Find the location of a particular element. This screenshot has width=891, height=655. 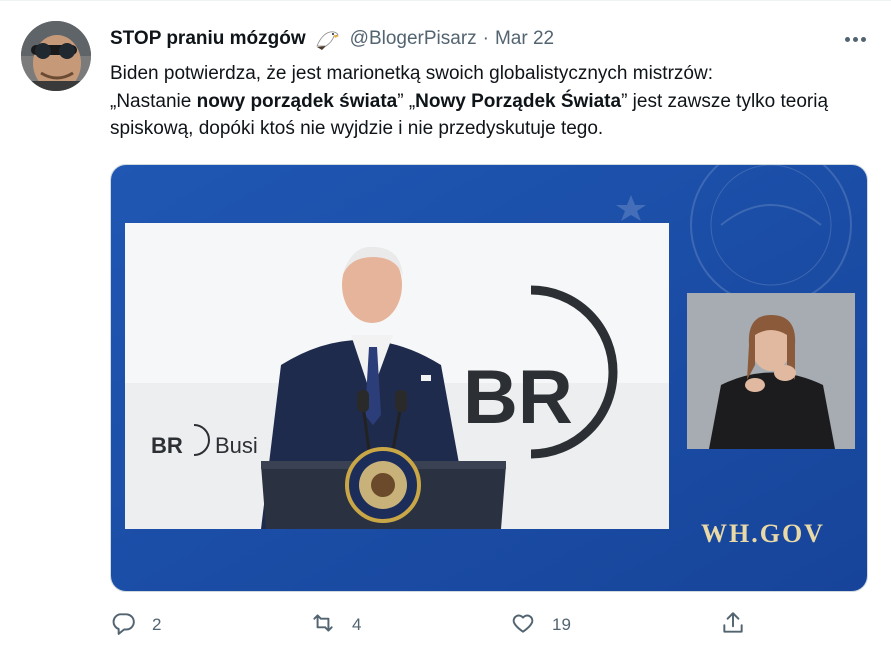

share-icon is located at coordinates (733, 625).